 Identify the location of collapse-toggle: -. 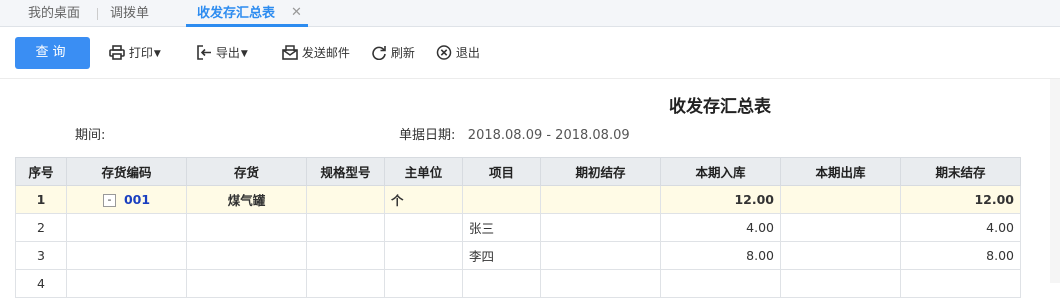
(109, 200).